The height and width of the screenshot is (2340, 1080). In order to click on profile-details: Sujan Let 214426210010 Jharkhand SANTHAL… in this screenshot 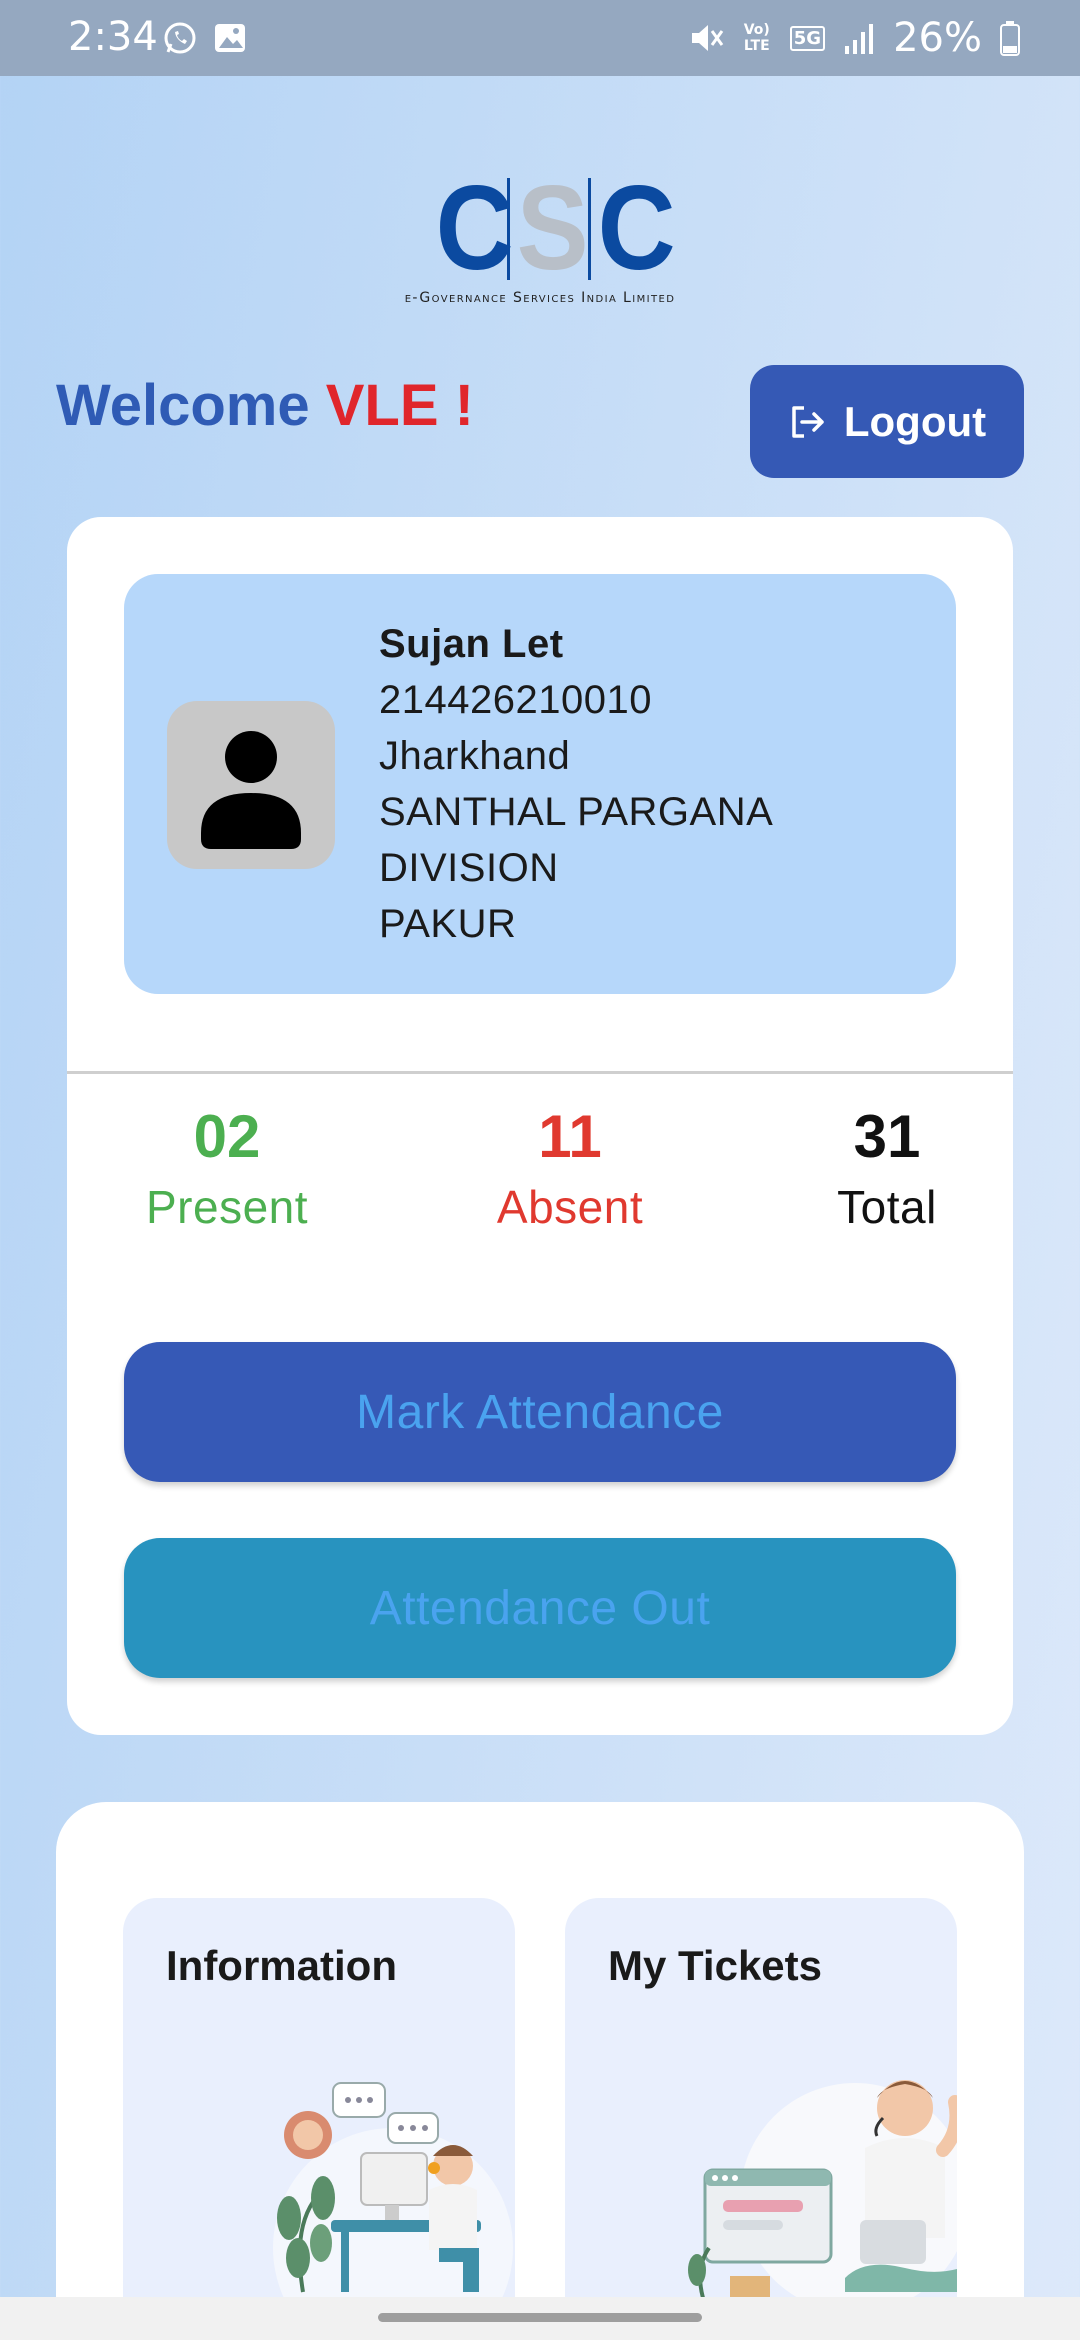, I will do `click(576, 784)`.